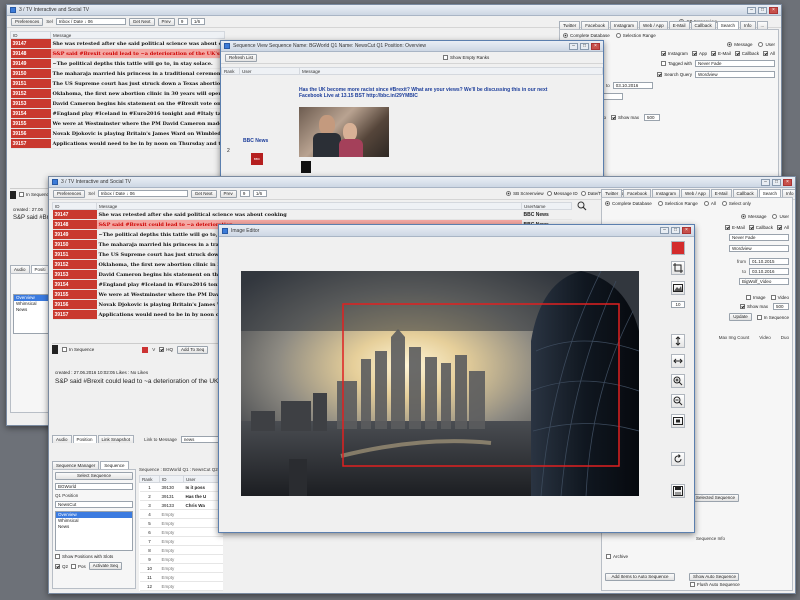 Image resolution: width=800 pixels, height=600 pixels. I want to click on back-position-list: Overview Whimsical News, so click(33, 314).